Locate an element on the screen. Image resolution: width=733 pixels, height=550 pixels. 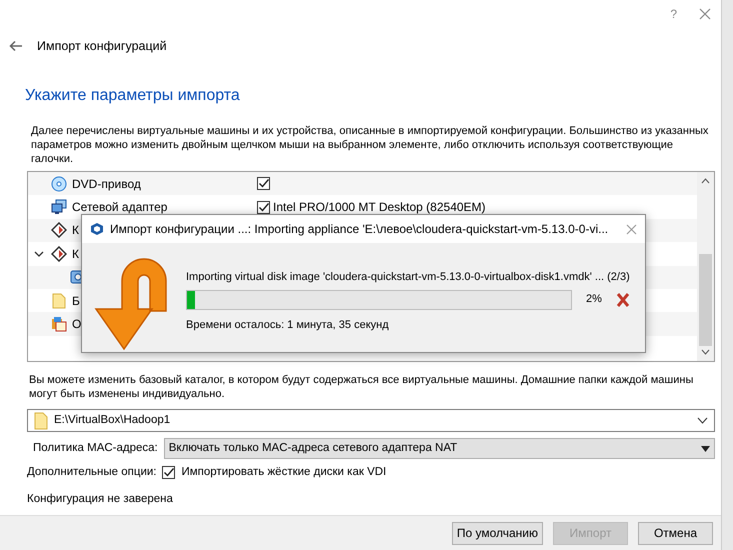
scroll-up-icon is located at coordinates (705, 181).